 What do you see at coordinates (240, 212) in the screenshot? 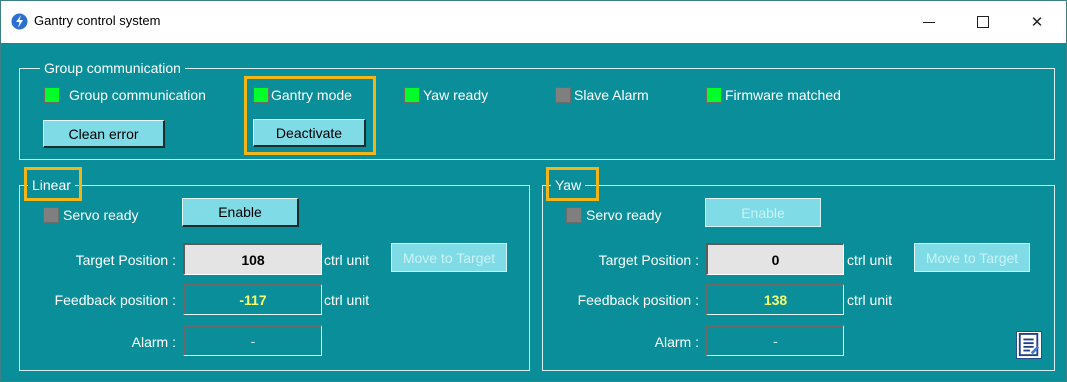
I see `linear-enable-button: Enable` at bounding box center [240, 212].